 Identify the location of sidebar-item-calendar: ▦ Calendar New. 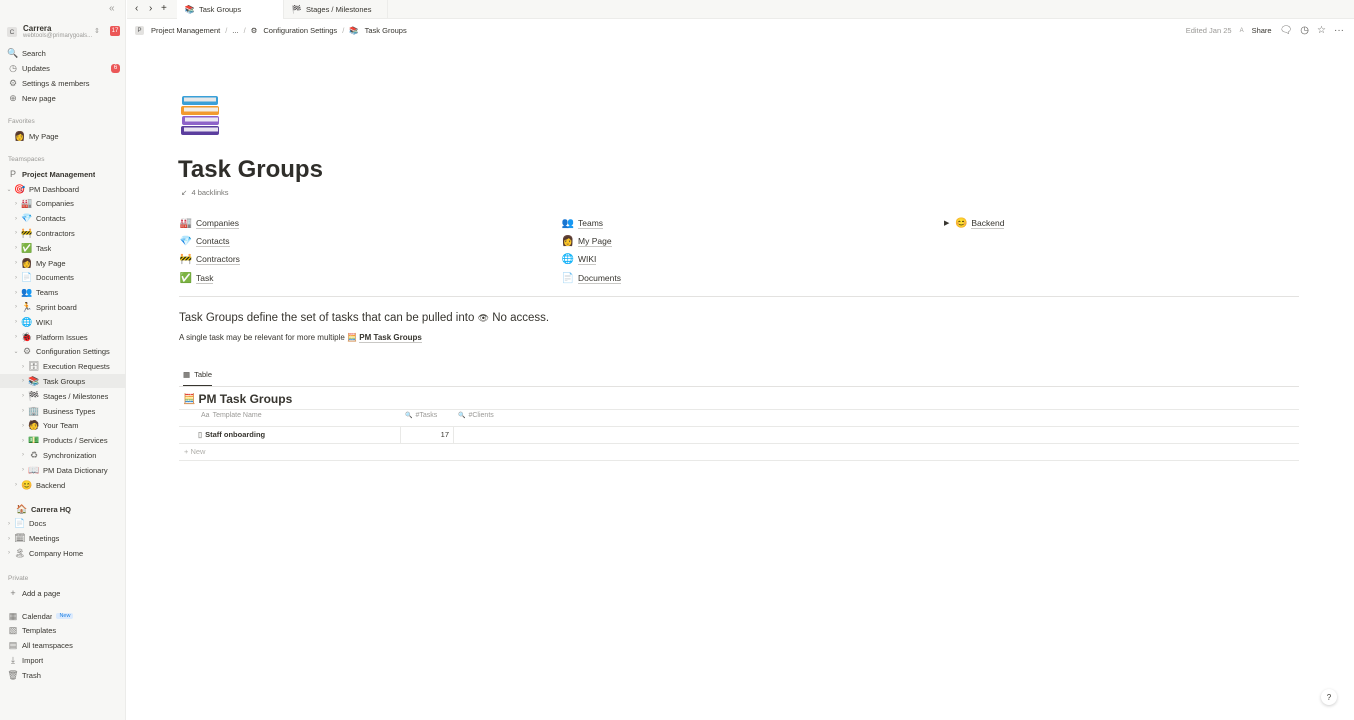
(63, 616).